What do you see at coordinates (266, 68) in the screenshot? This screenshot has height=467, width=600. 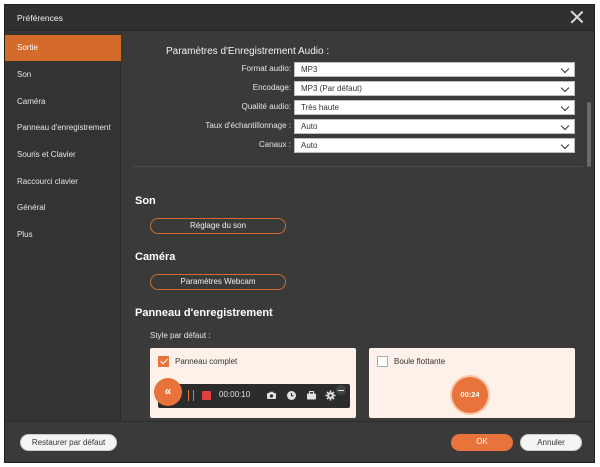 I see `field-label: Format audio:` at bounding box center [266, 68].